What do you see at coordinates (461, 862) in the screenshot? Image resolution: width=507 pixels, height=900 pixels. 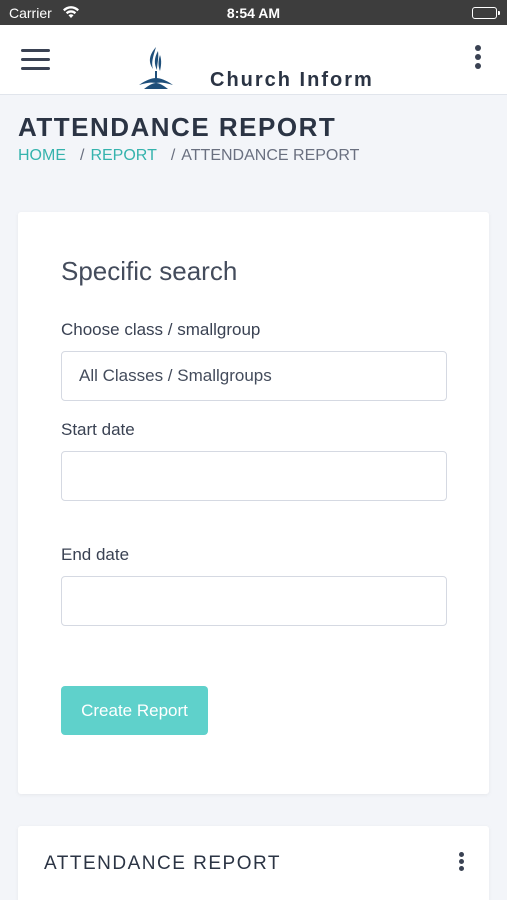 I see `report-options-icon` at bounding box center [461, 862].